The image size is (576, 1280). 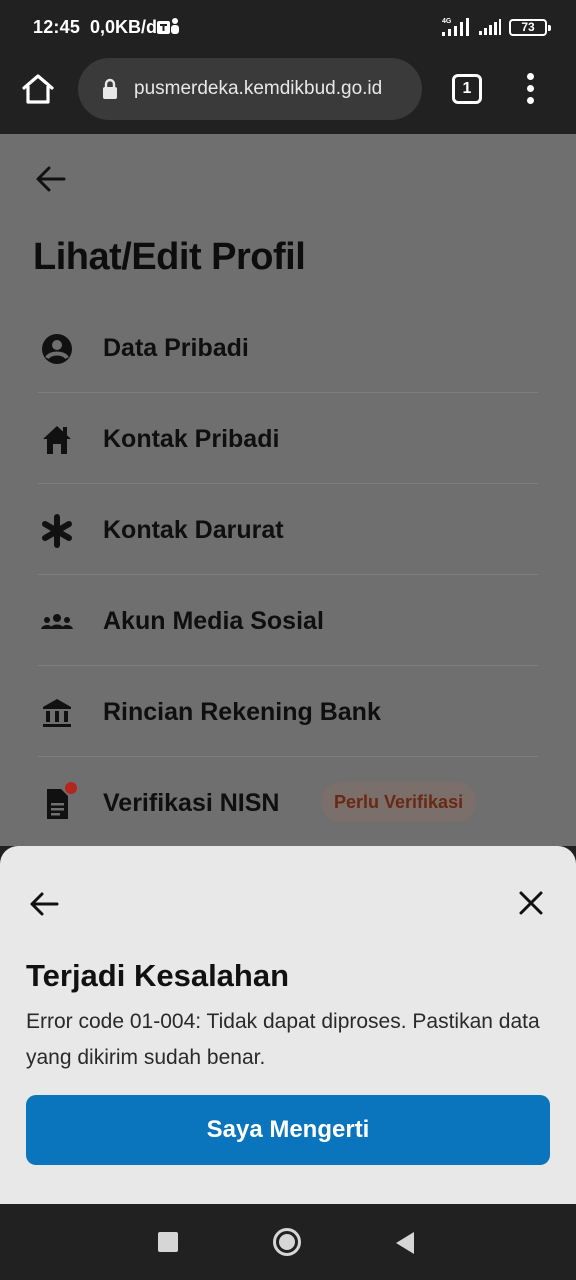 I want to click on asterisk-icon, so click(x=57, y=531).